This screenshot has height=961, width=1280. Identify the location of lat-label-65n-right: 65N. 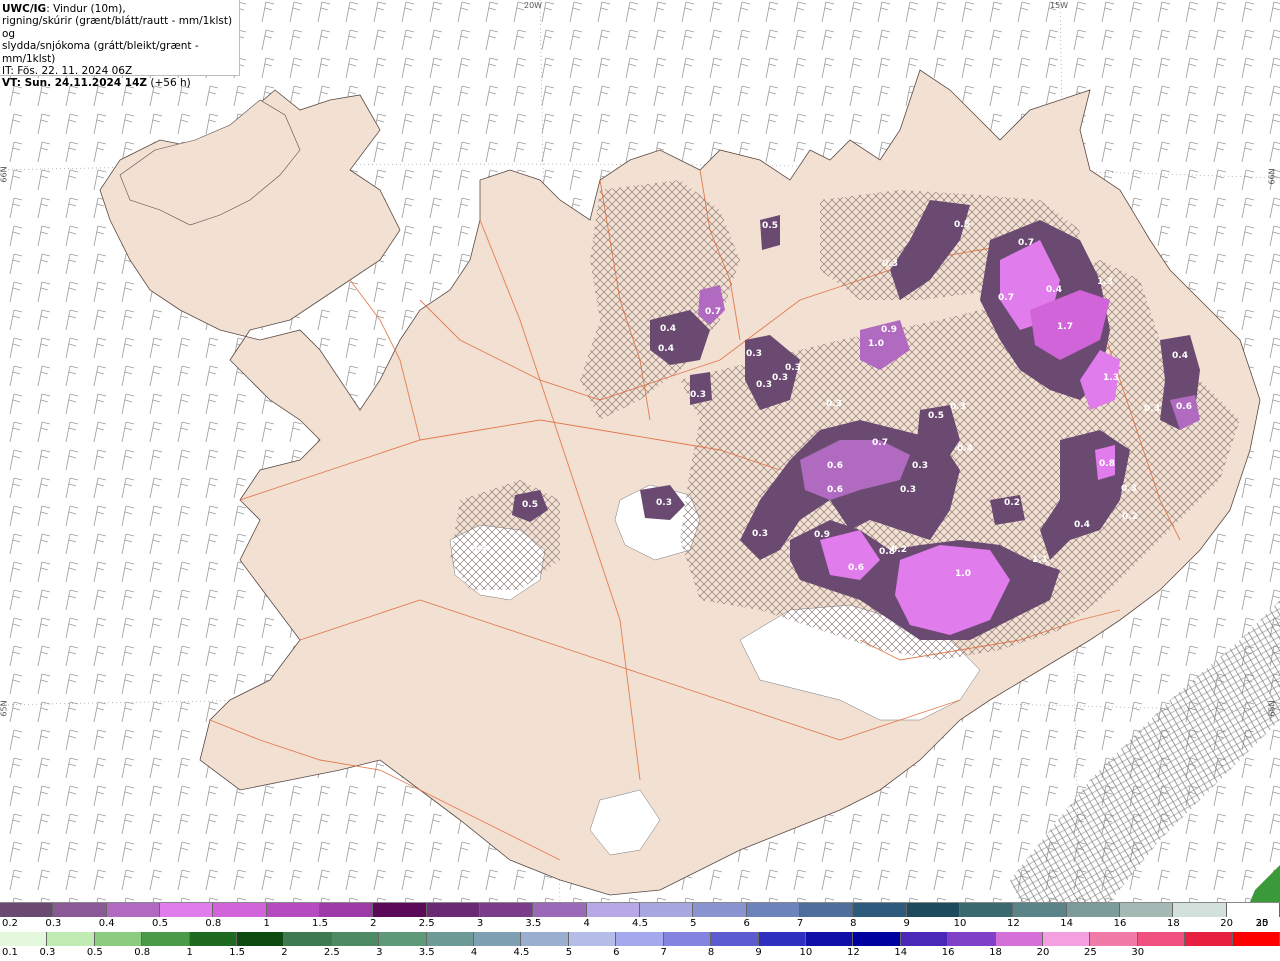
(1272, 708).